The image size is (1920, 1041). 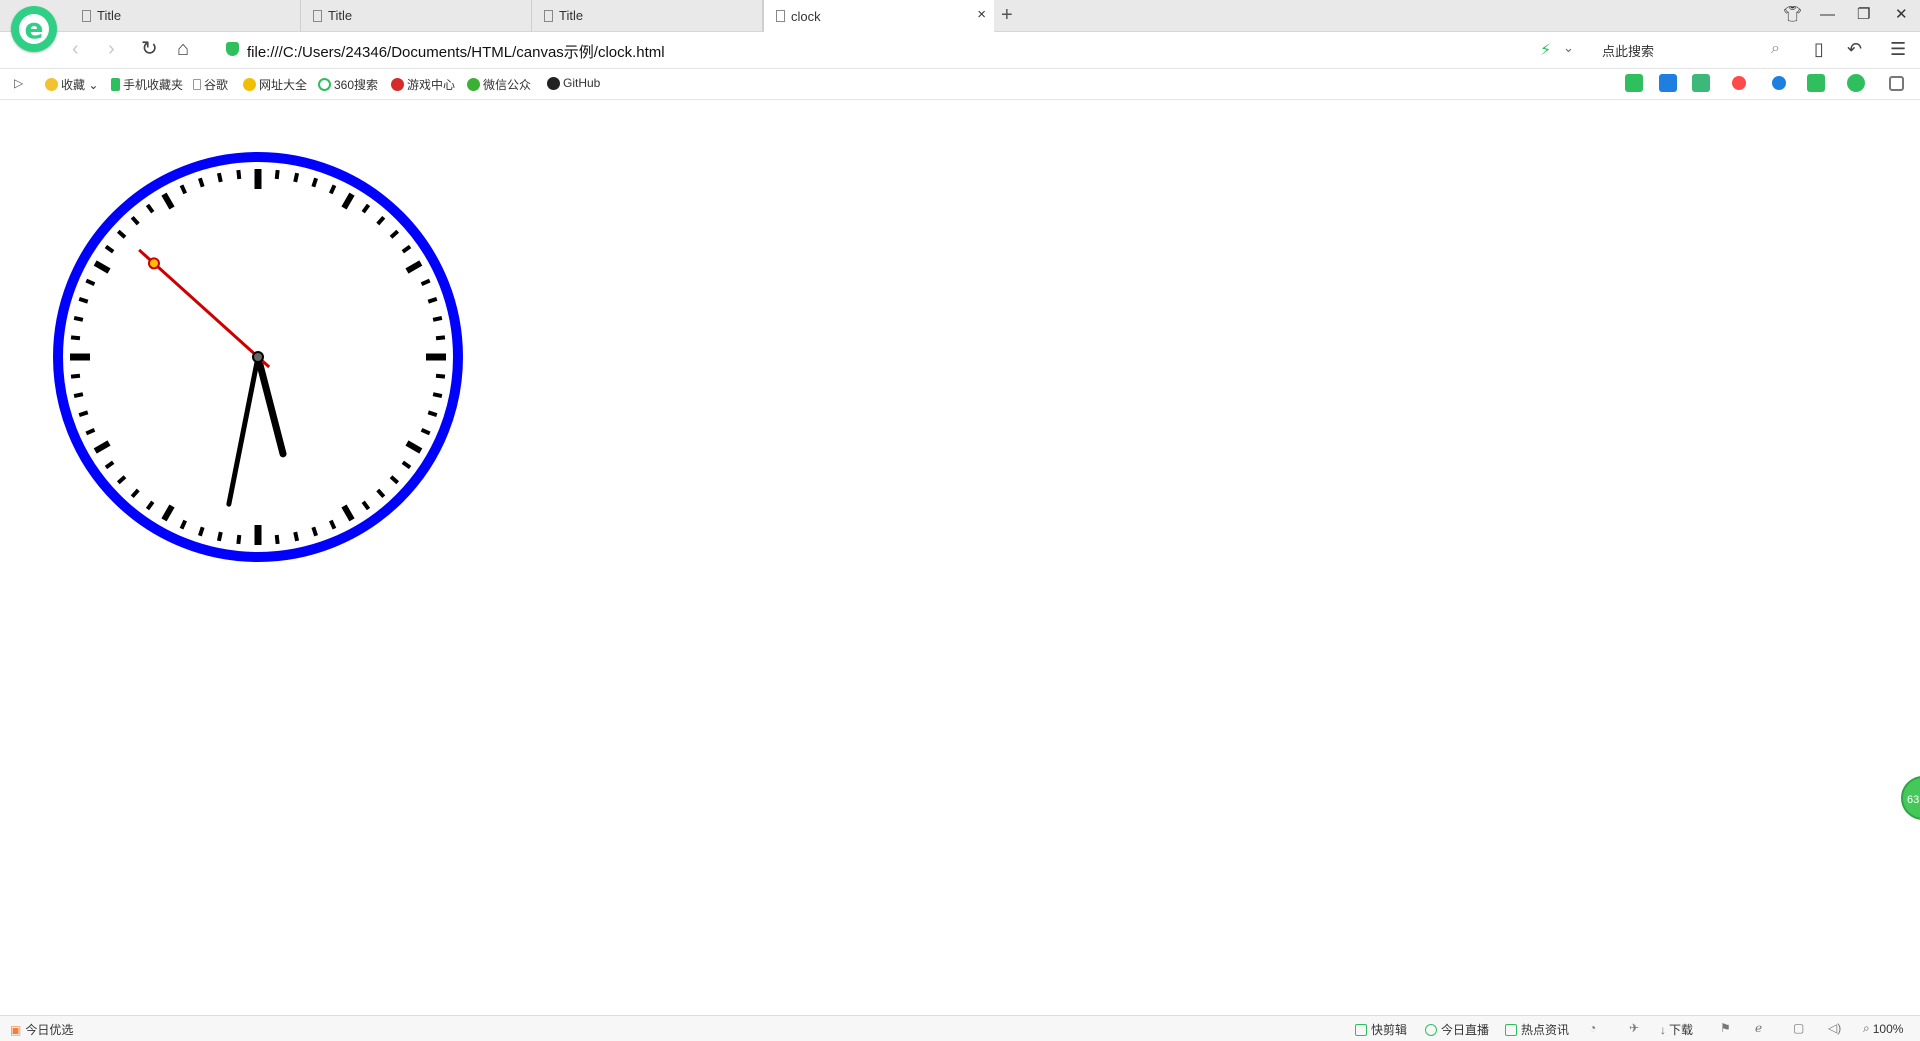 I want to click on restore-icon: ❐, so click(x=1863, y=15).